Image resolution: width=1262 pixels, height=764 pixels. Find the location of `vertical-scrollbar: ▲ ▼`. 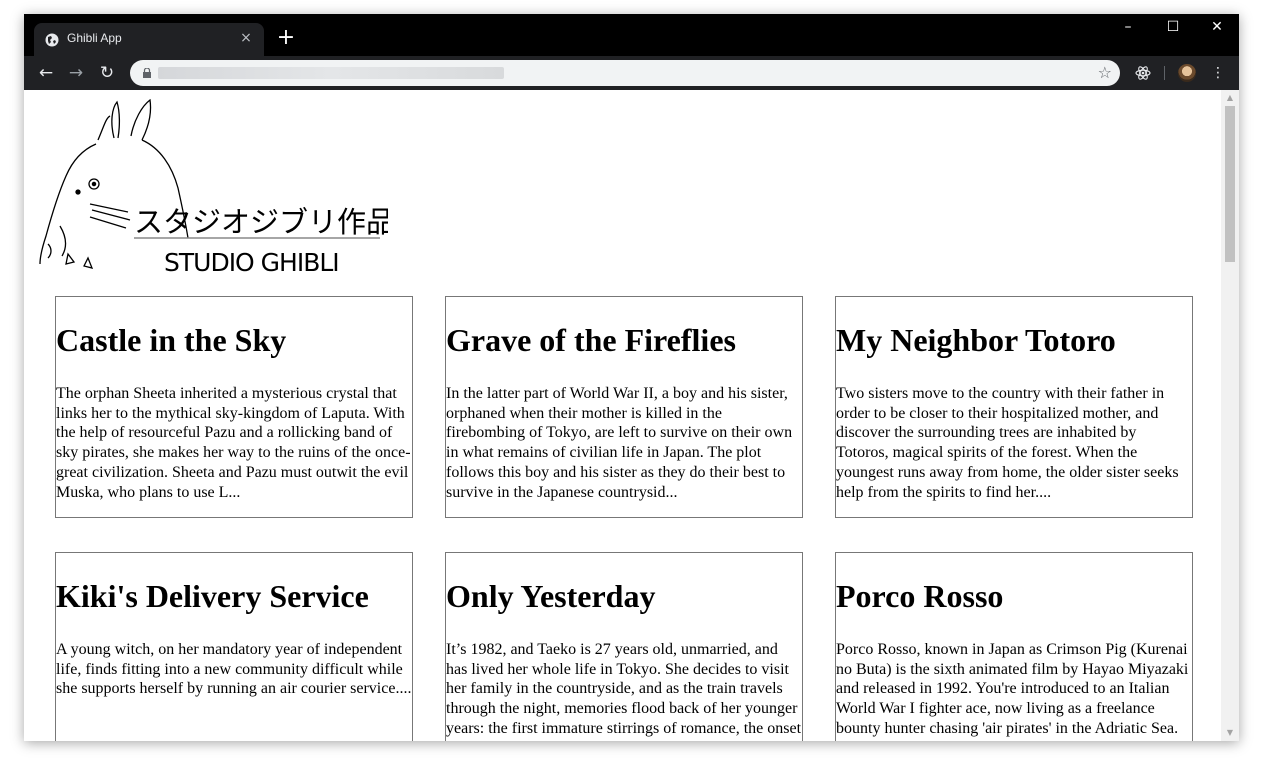

vertical-scrollbar: ▲ ▼ is located at coordinates (1230, 415).